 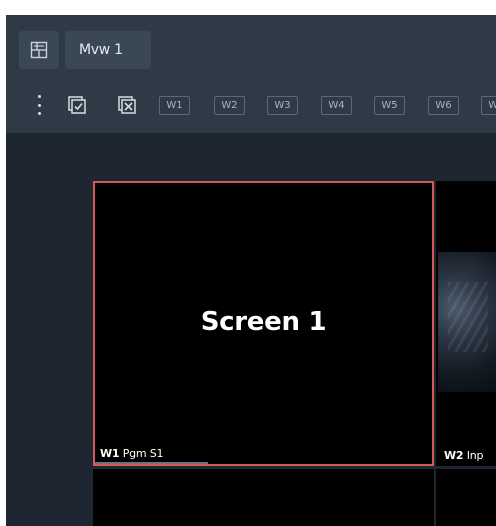 I want to click on window-tab-w3: W3, so click(x=282, y=105).